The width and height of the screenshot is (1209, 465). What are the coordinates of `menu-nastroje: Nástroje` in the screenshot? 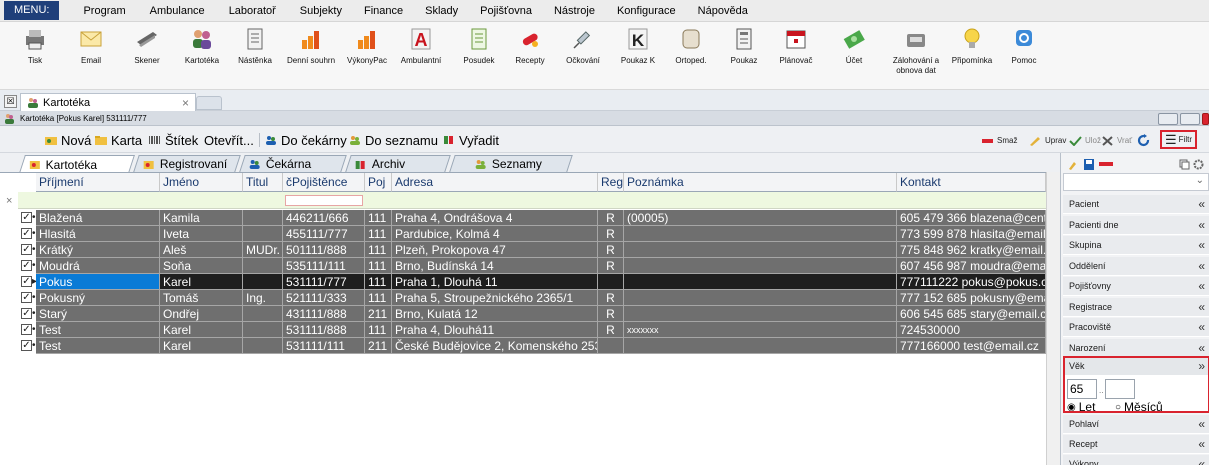 It's located at (574, 11).